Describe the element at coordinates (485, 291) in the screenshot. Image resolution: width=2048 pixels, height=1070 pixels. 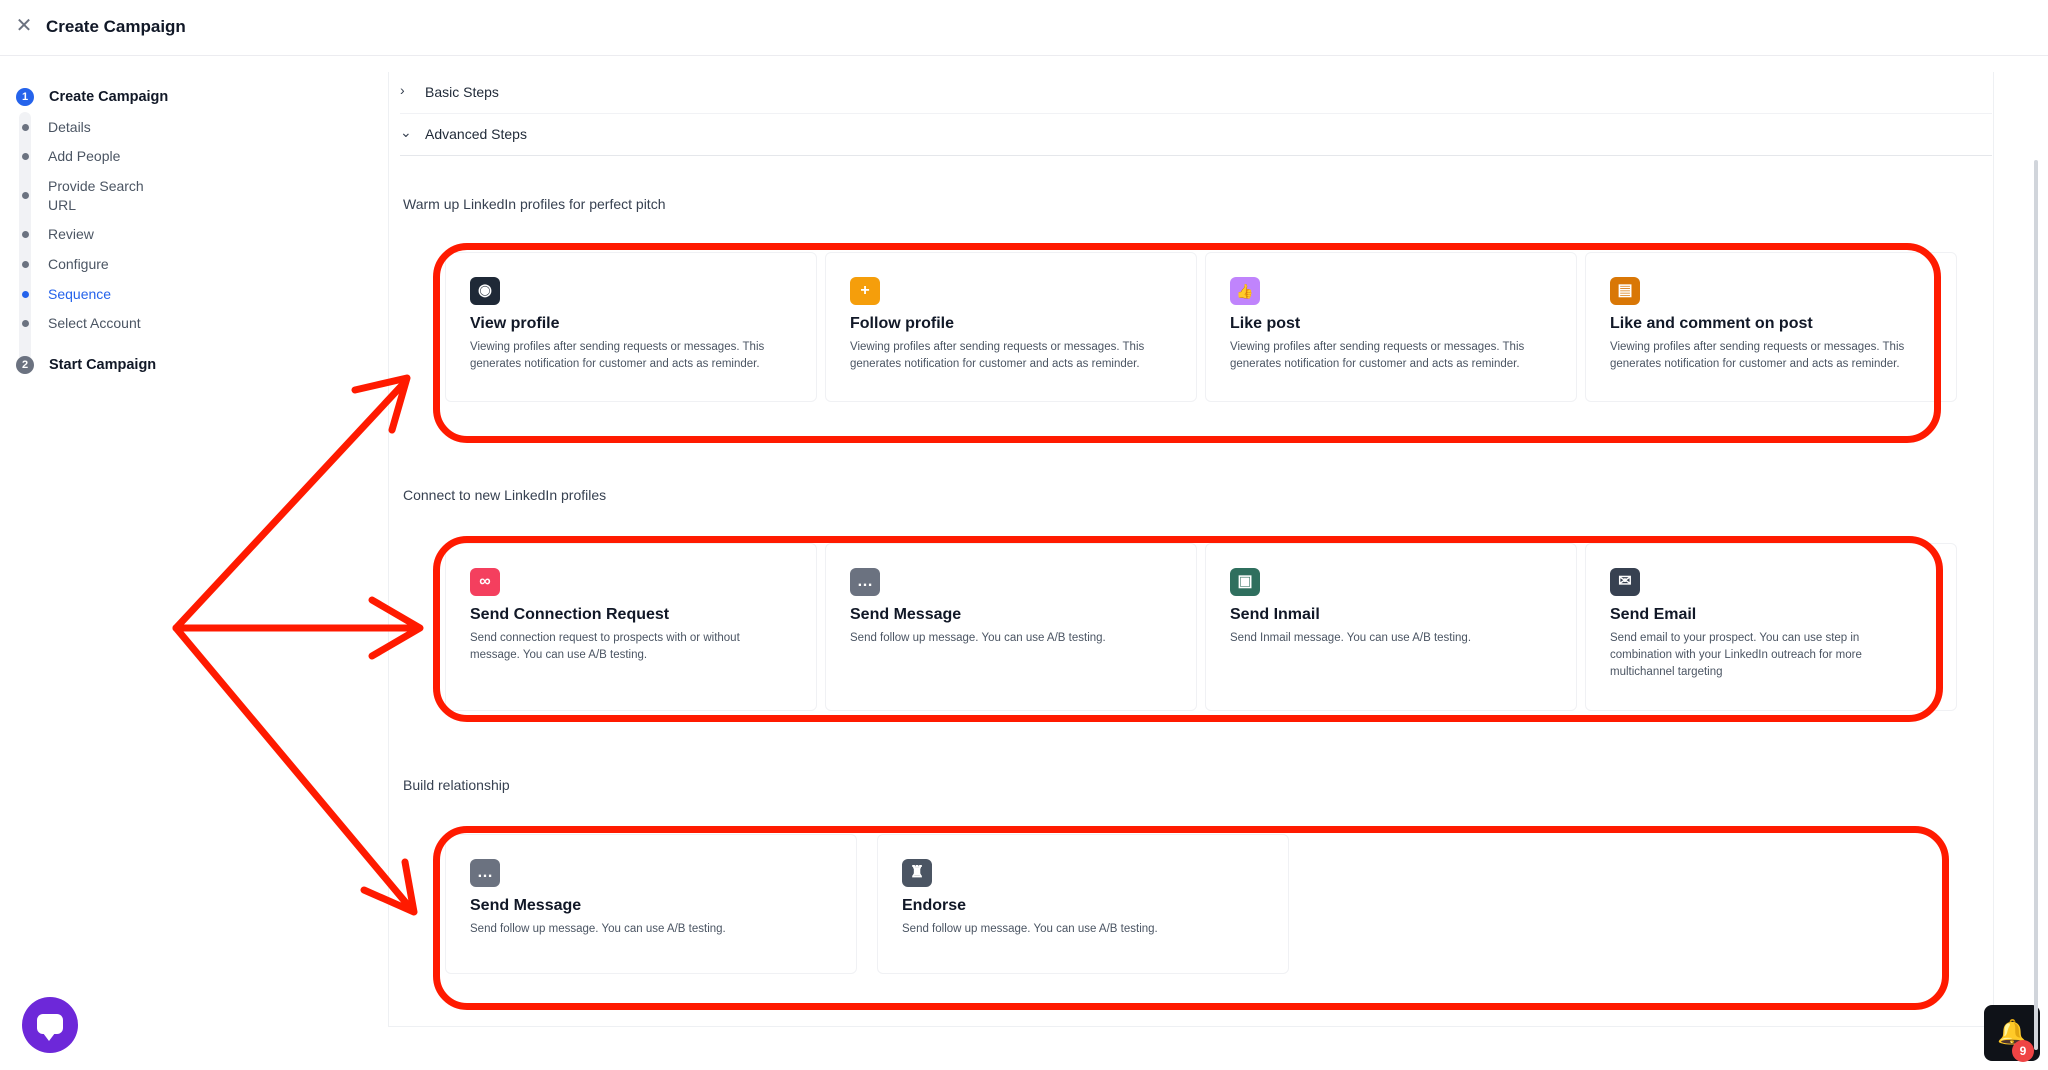
I see `eye-icon: ◉` at that location.